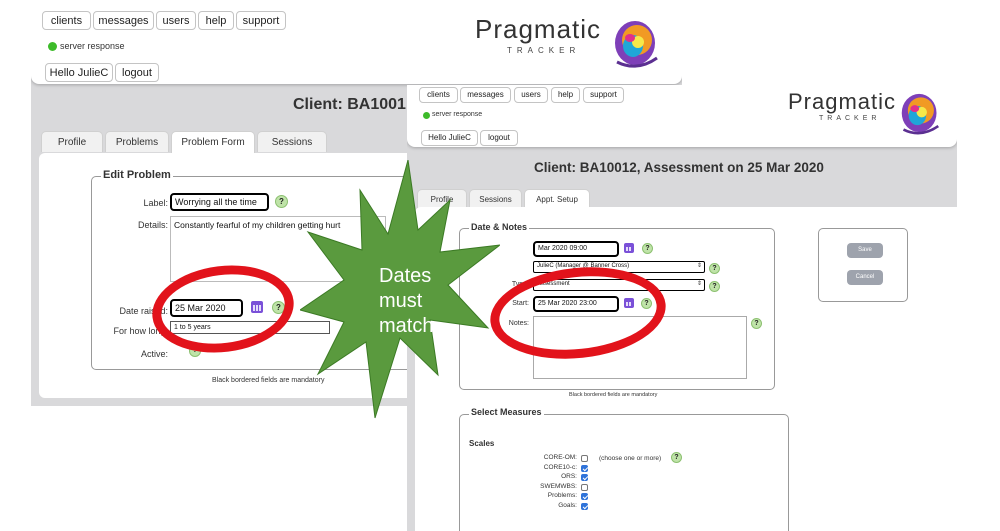  What do you see at coordinates (349, 104) in the screenshot?
I see `page-title: Client: BA1001` at bounding box center [349, 104].